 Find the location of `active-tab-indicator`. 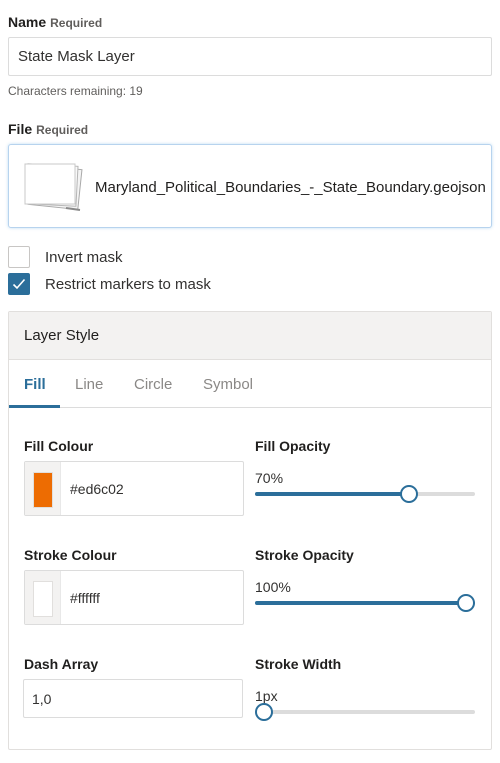

active-tab-indicator is located at coordinates (34, 406).